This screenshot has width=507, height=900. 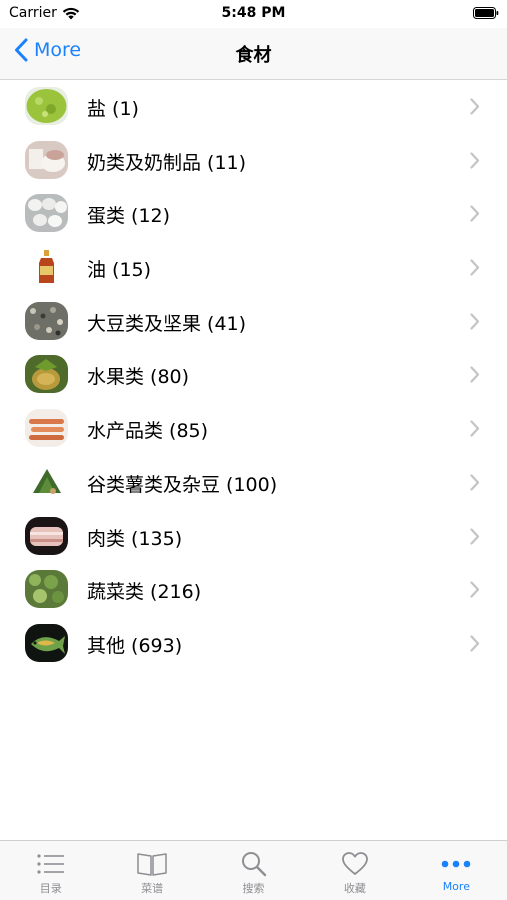 I want to click on other-thumbnail, so click(x=46, y=642).